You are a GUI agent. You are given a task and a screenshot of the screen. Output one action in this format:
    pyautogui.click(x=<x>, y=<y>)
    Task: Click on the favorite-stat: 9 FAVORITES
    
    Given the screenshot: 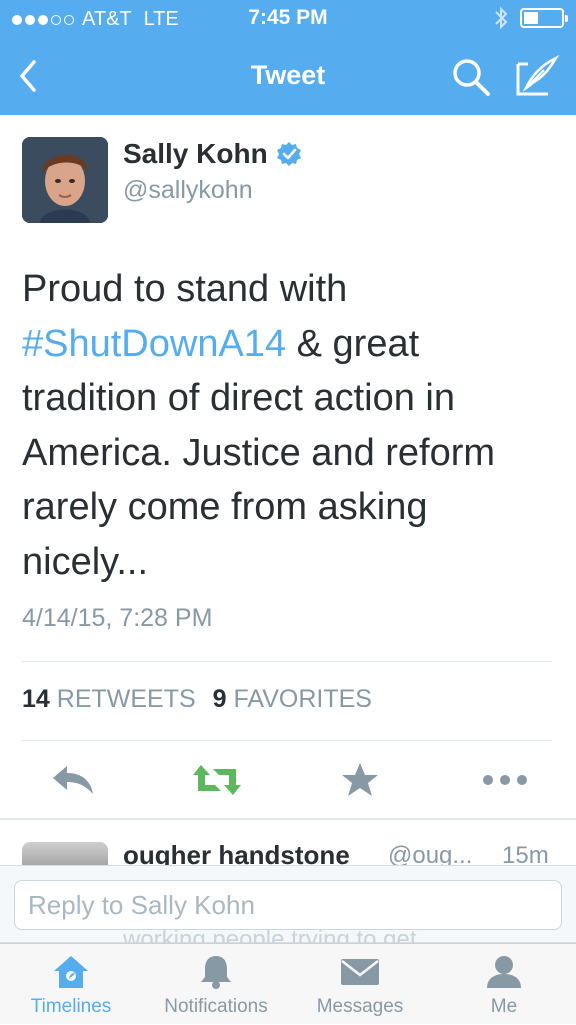 What is the action you would take?
    pyautogui.click(x=292, y=699)
    